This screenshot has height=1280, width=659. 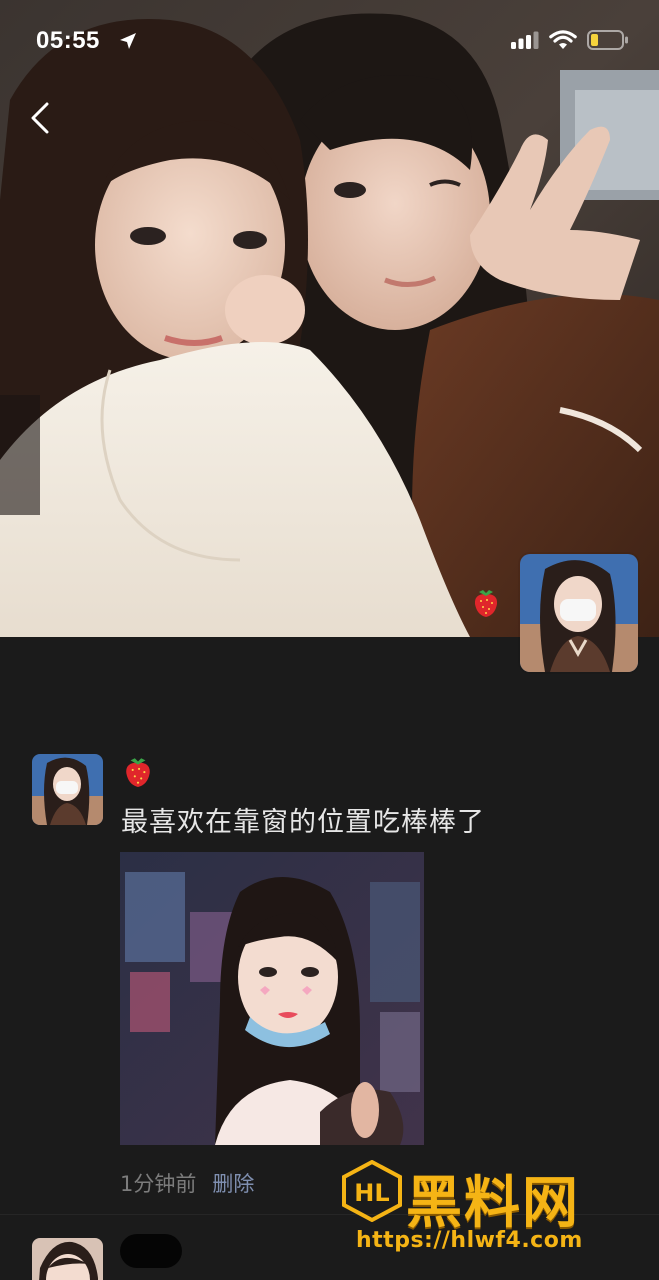 What do you see at coordinates (151, 1251) in the screenshot?
I see `next-post-author-redacted` at bounding box center [151, 1251].